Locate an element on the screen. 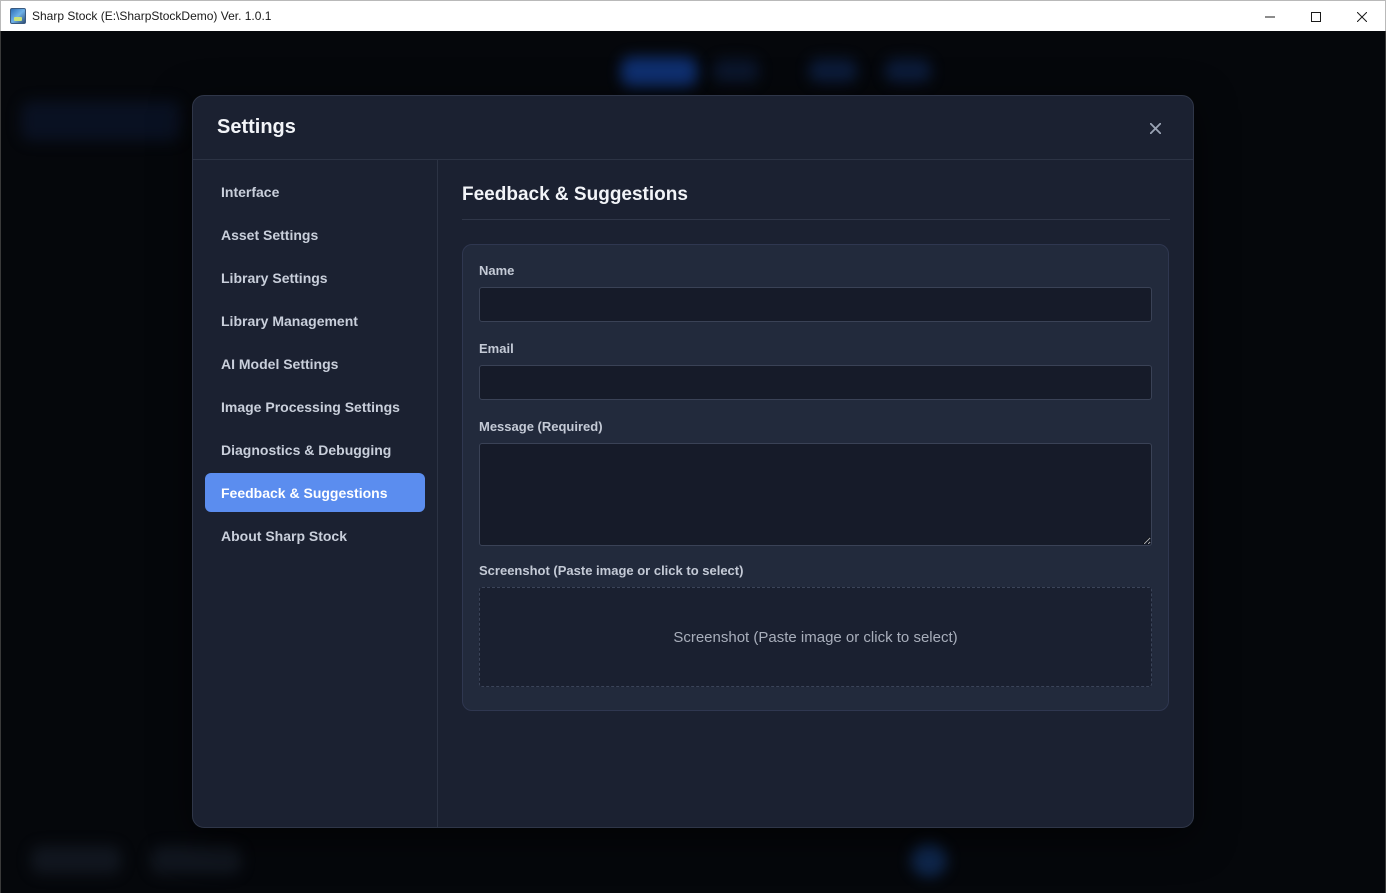 The width and height of the screenshot is (1386, 893). sidebar-item-feedback-suggestions: Feedback & Suggestions is located at coordinates (315, 492).